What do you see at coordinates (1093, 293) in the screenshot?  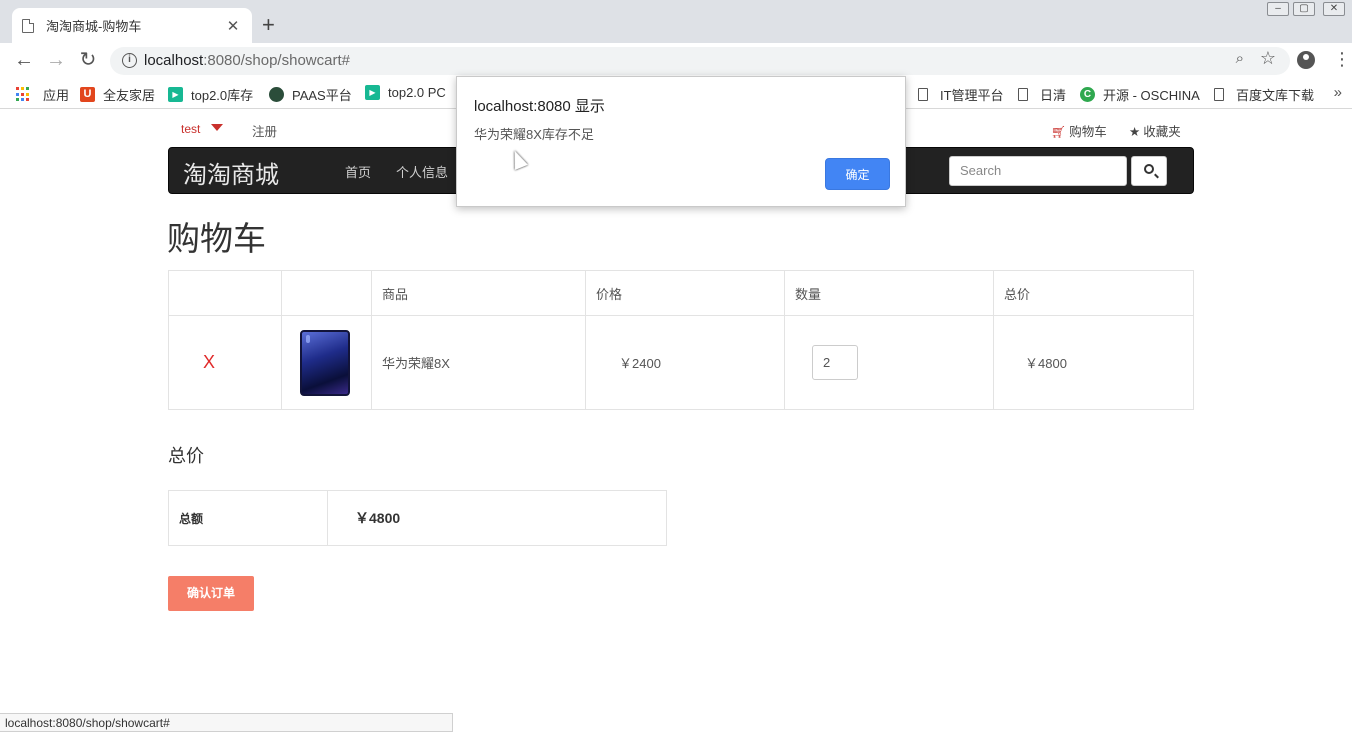 I see `column-header-subtotal: 总价` at bounding box center [1093, 293].